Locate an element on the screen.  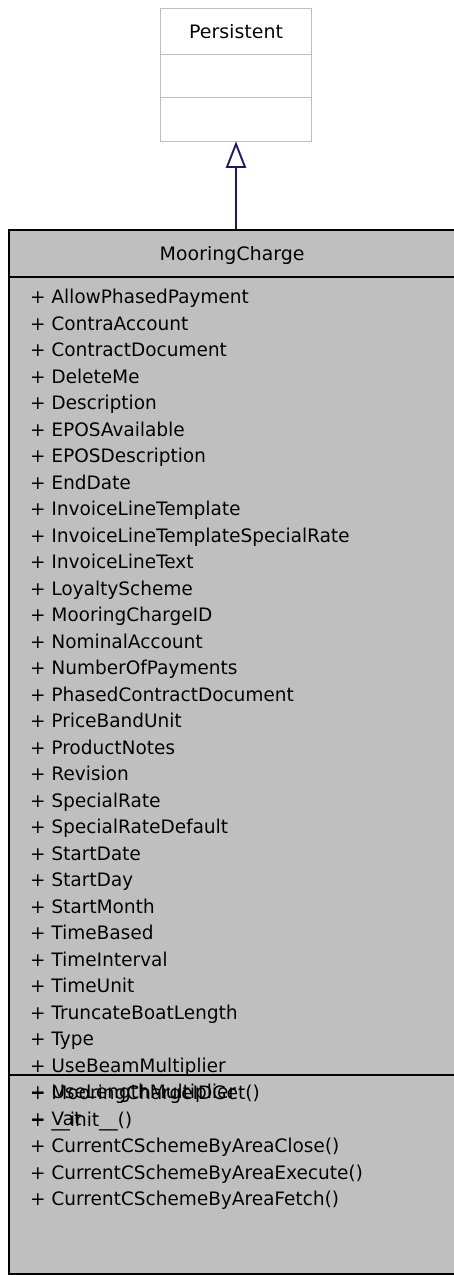
attribute-item: + StartDate is located at coordinates (85, 854).